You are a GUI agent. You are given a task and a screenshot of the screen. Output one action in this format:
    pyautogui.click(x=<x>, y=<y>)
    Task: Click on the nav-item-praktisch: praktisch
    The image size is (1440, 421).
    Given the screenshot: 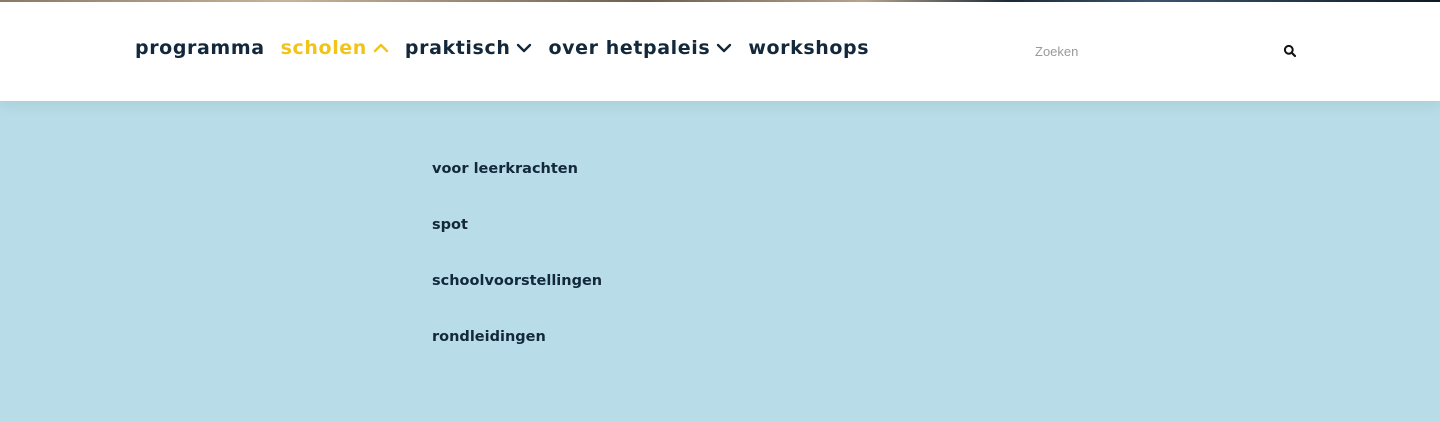 What is the action you would take?
    pyautogui.click(x=469, y=48)
    